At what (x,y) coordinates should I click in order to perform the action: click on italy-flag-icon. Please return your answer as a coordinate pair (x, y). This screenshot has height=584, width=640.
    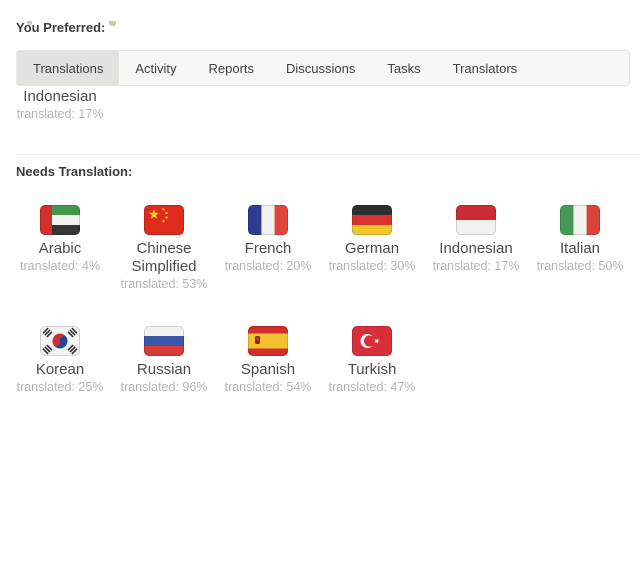
    Looking at the image, I should click on (580, 220).